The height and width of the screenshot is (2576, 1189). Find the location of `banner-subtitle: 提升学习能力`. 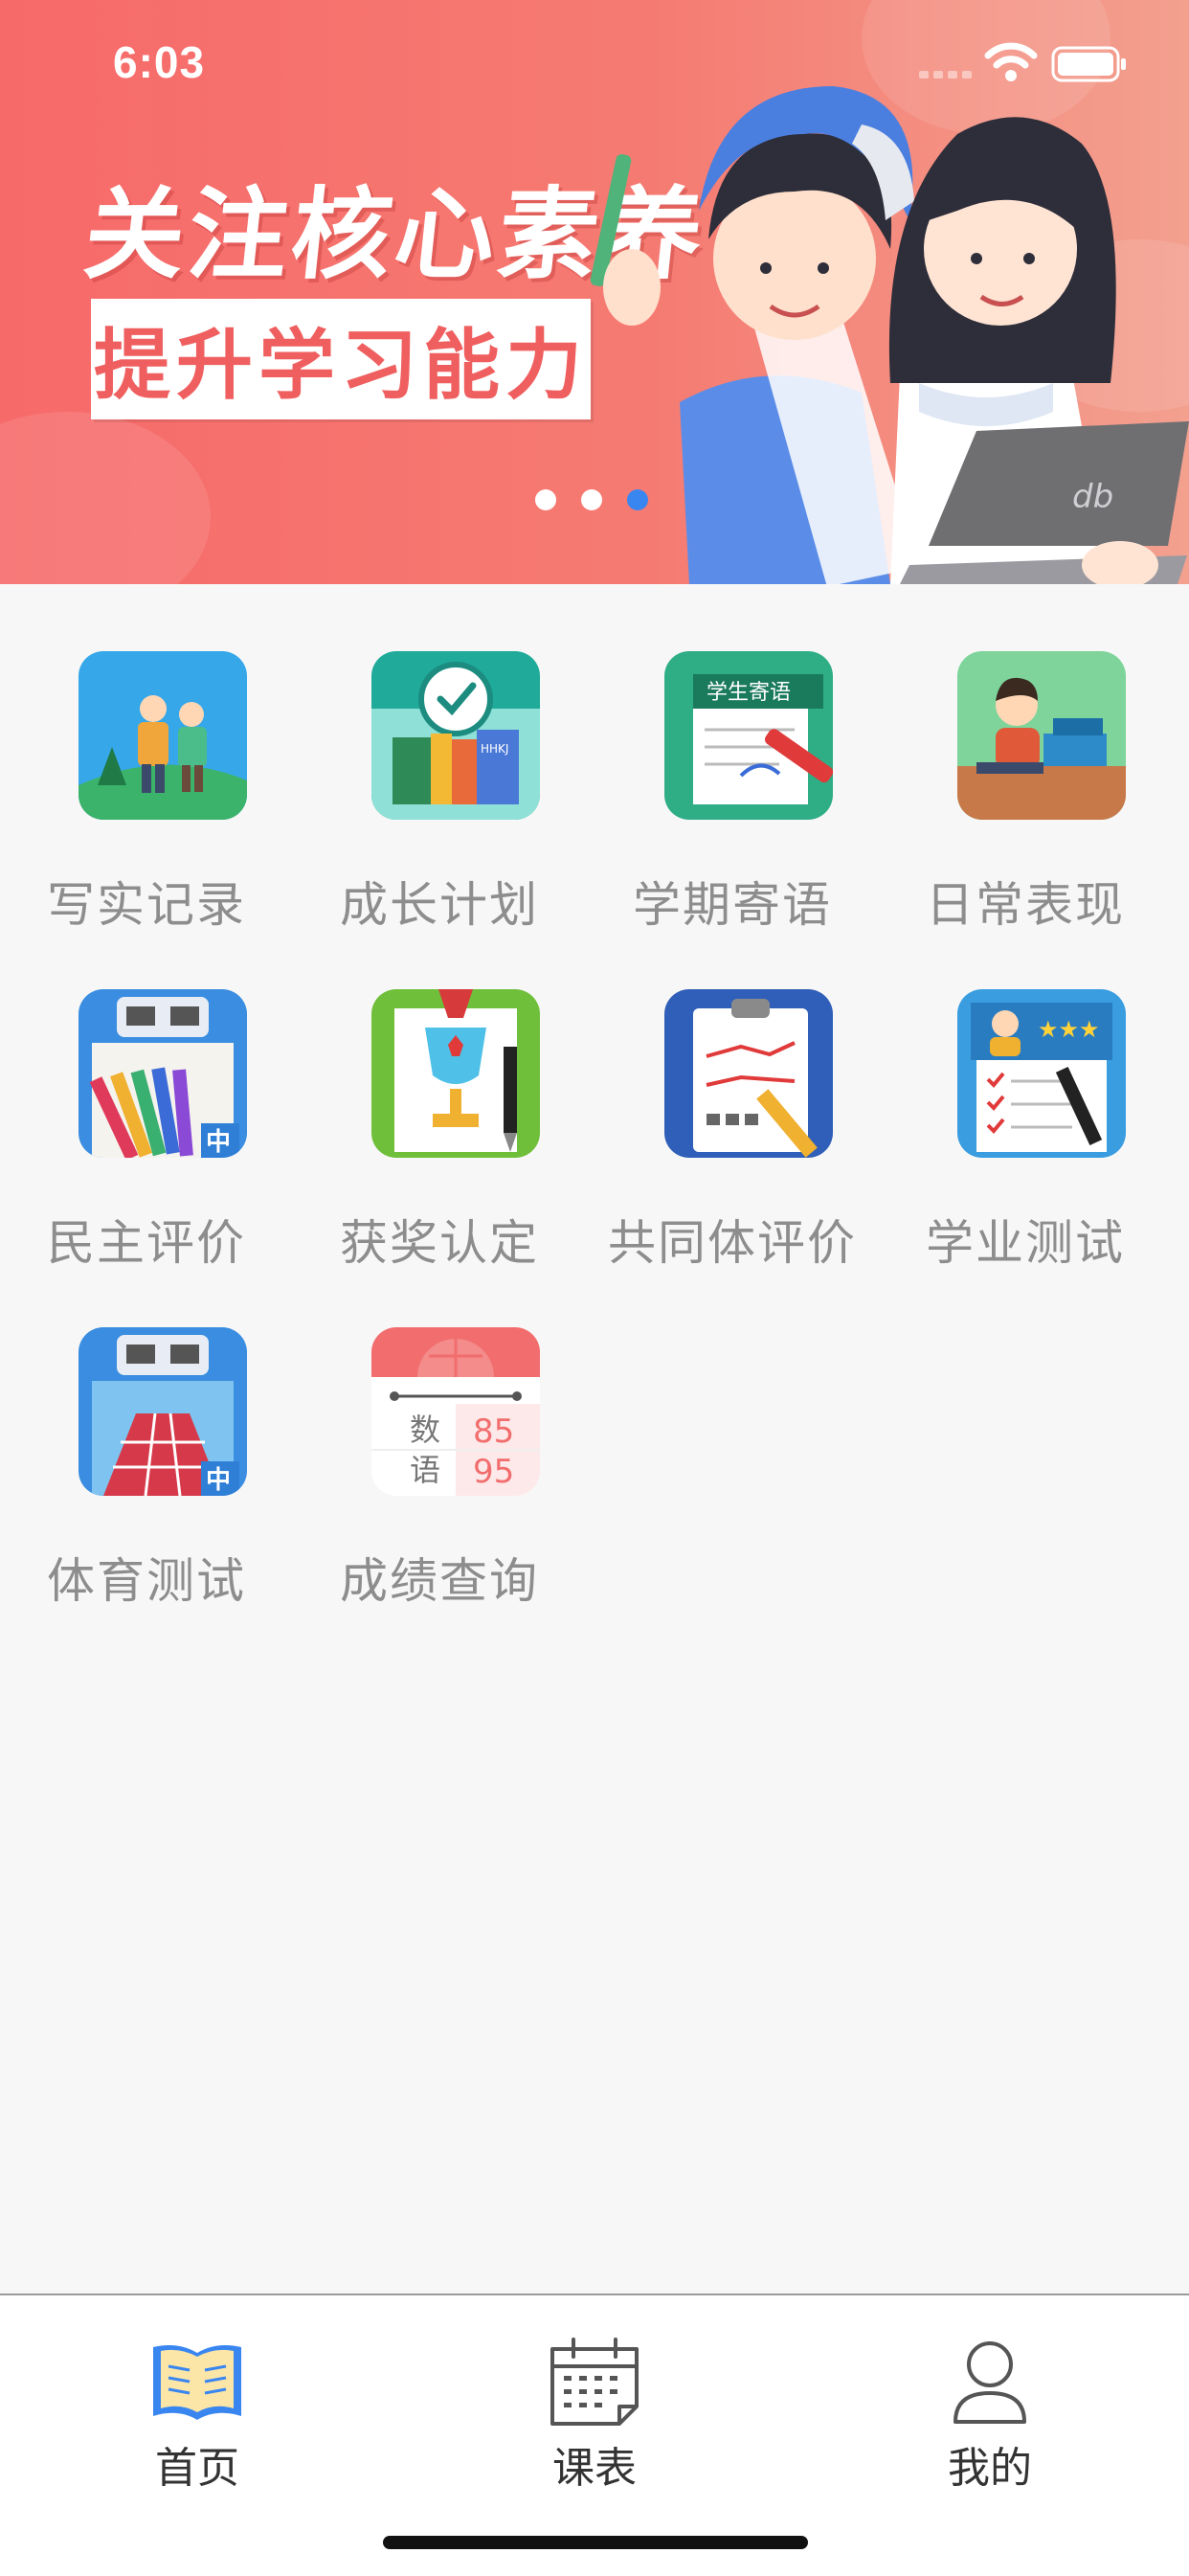

banner-subtitle: 提升学习能力 is located at coordinates (341, 365).